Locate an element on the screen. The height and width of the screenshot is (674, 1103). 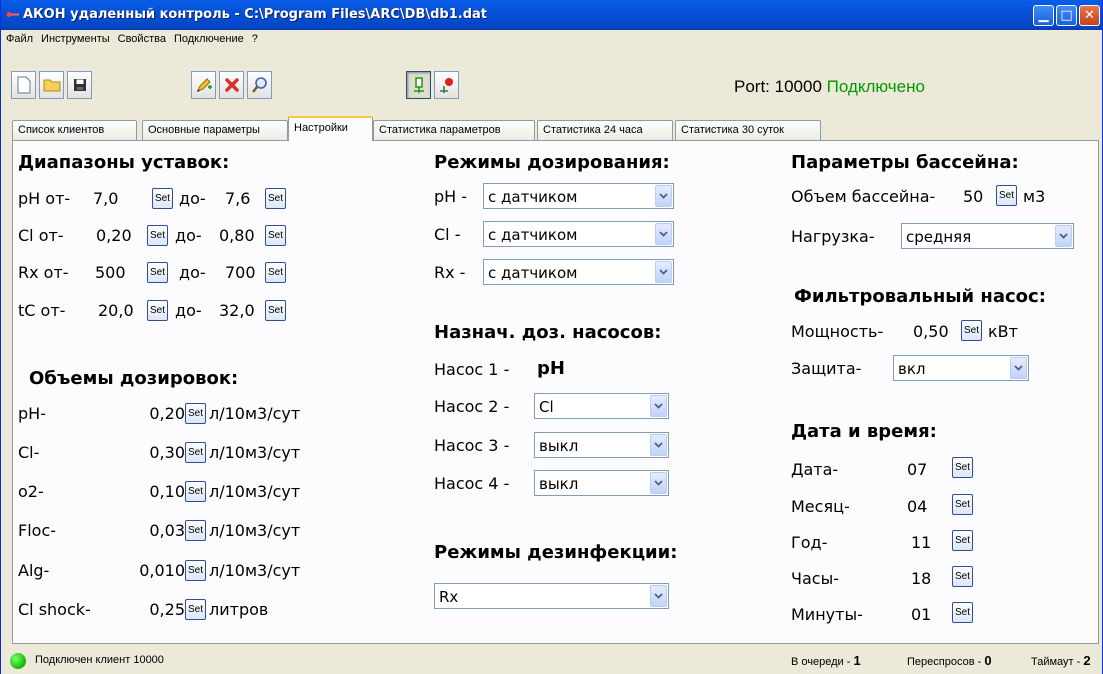
range-ph-to-set-button: Set is located at coordinates (275, 198).